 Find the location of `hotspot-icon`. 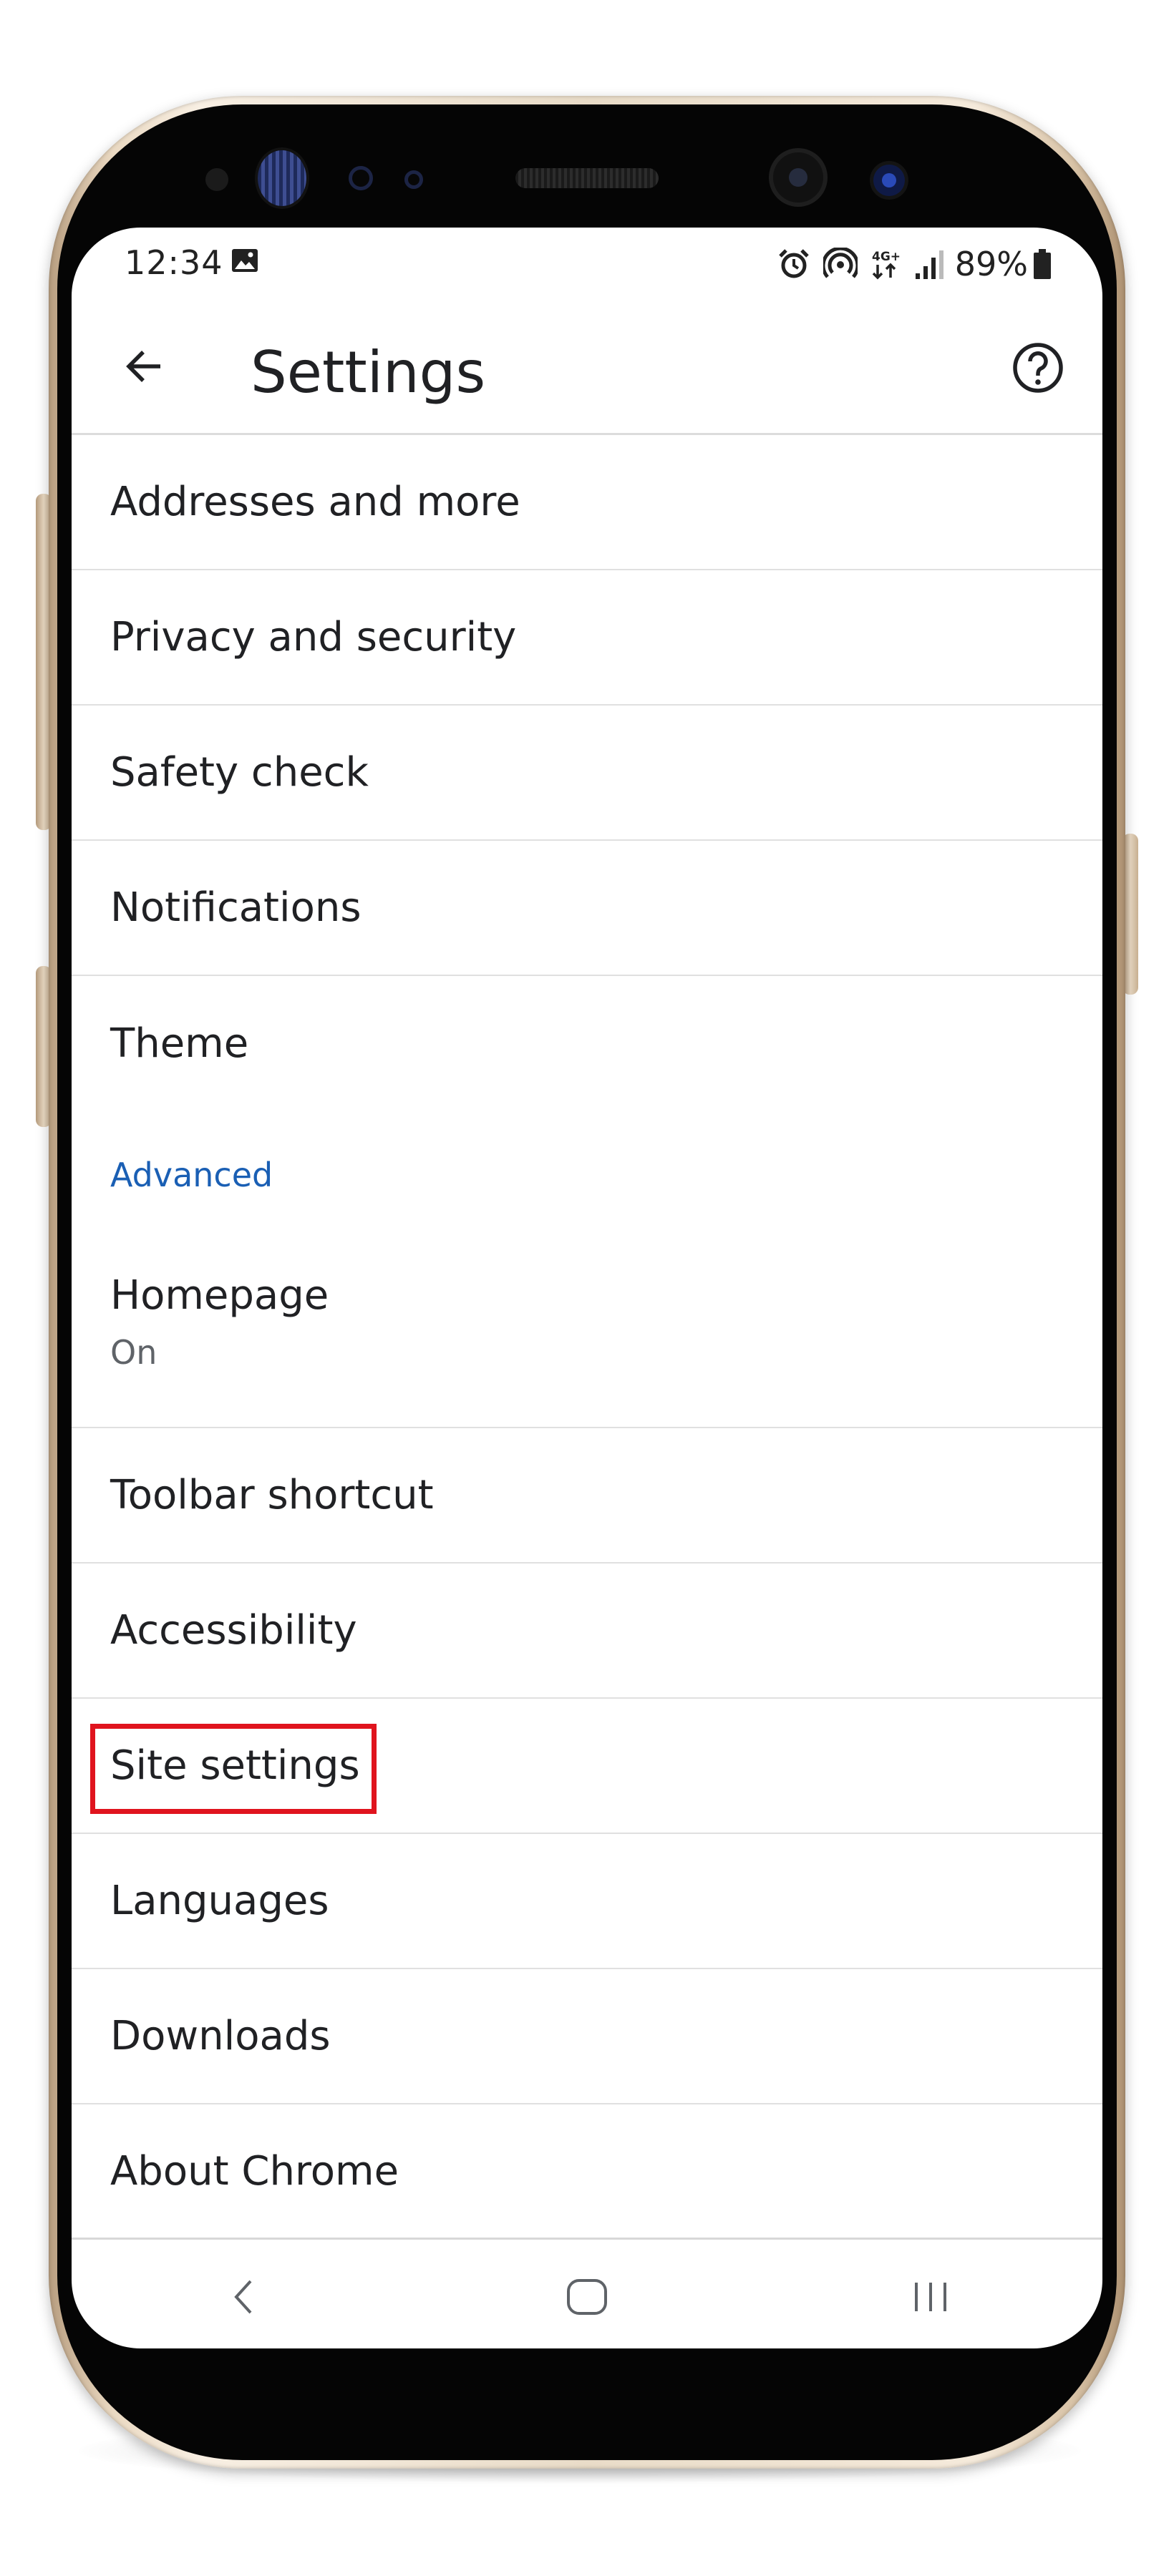

hotspot-icon is located at coordinates (840, 263).